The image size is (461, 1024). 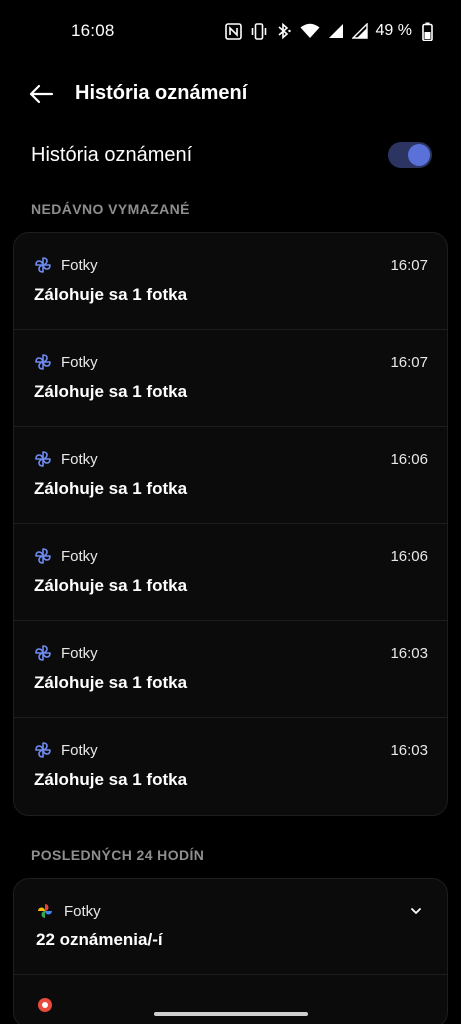 What do you see at coordinates (259, 31) in the screenshot?
I see `vibrate-icon` at bounding box center [259, 31].